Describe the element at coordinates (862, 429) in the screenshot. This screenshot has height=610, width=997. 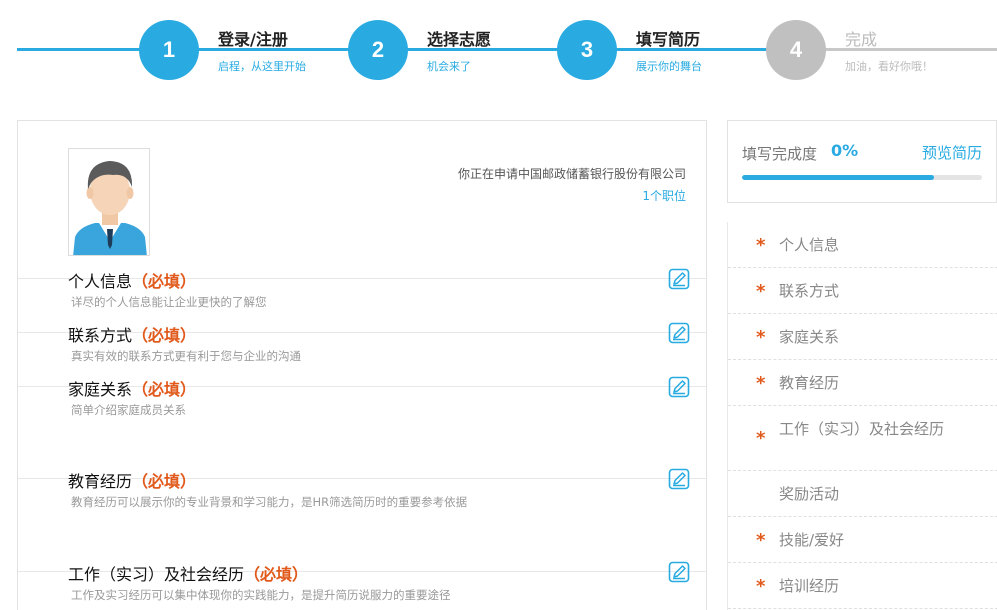
I see `nav-item-label: 工作（实习）及社会经历` at that location.